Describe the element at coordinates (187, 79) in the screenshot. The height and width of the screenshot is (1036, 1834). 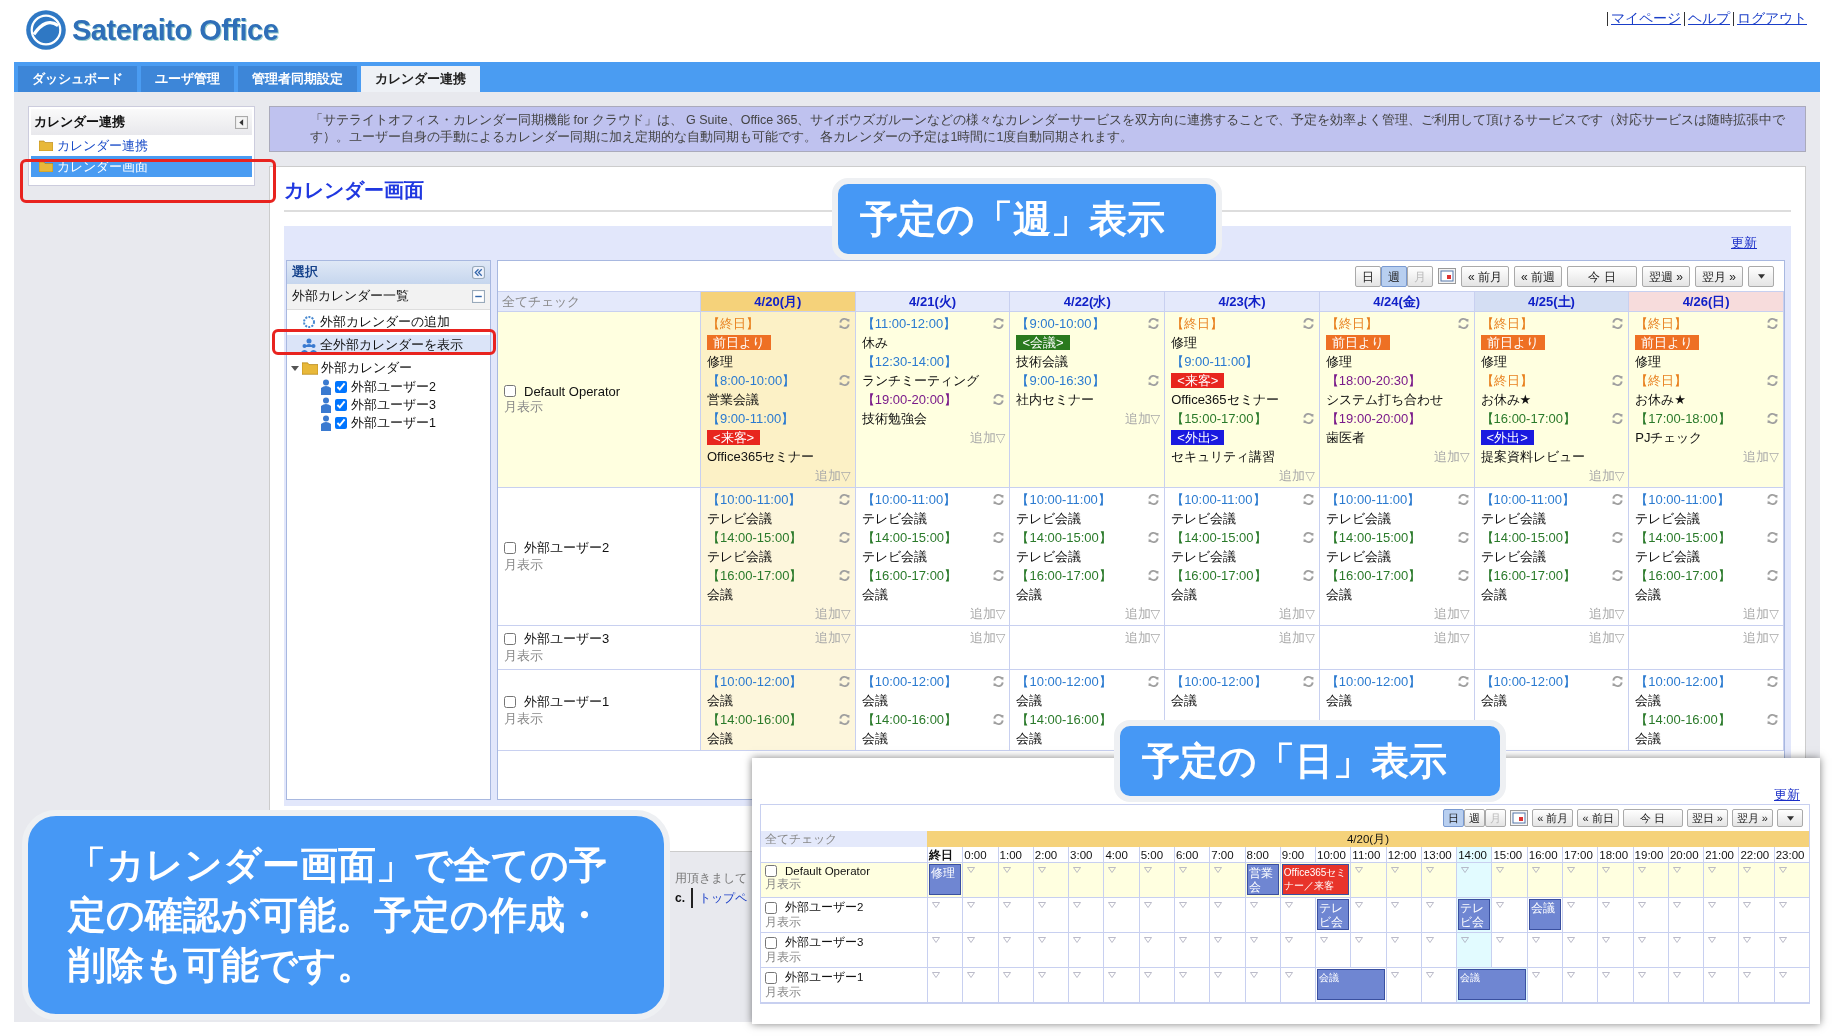
I see `nav-tab: ユーザ管理` at that location.